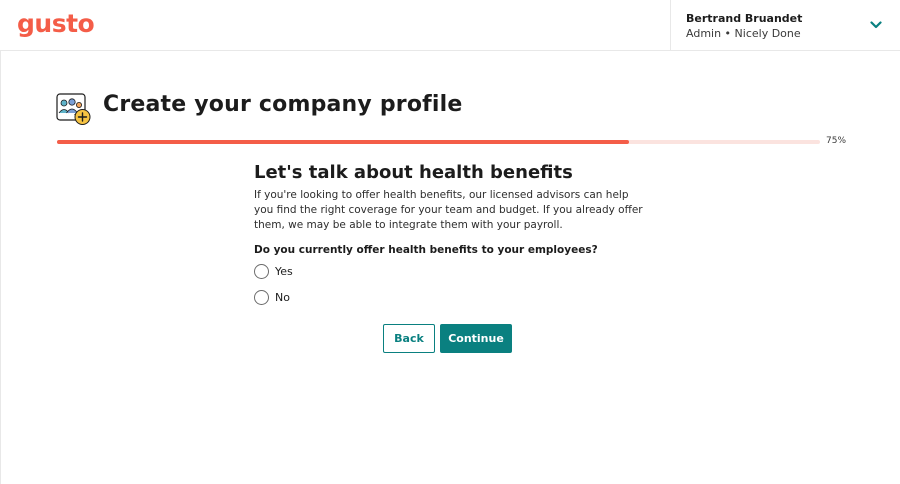 The width and height of the screenshot is (900, 484). What do you see at coordinates (284, 271) in the screenshot?
I see `radio-label-yes: Yes` at bounding box center [284, 271].